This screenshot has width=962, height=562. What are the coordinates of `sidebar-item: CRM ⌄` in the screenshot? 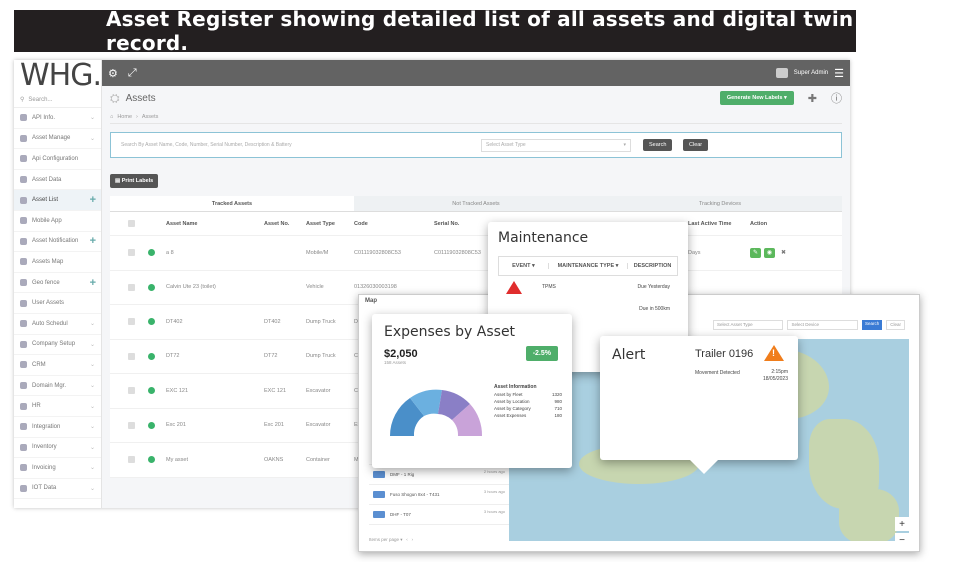 It's located at (57, 365).